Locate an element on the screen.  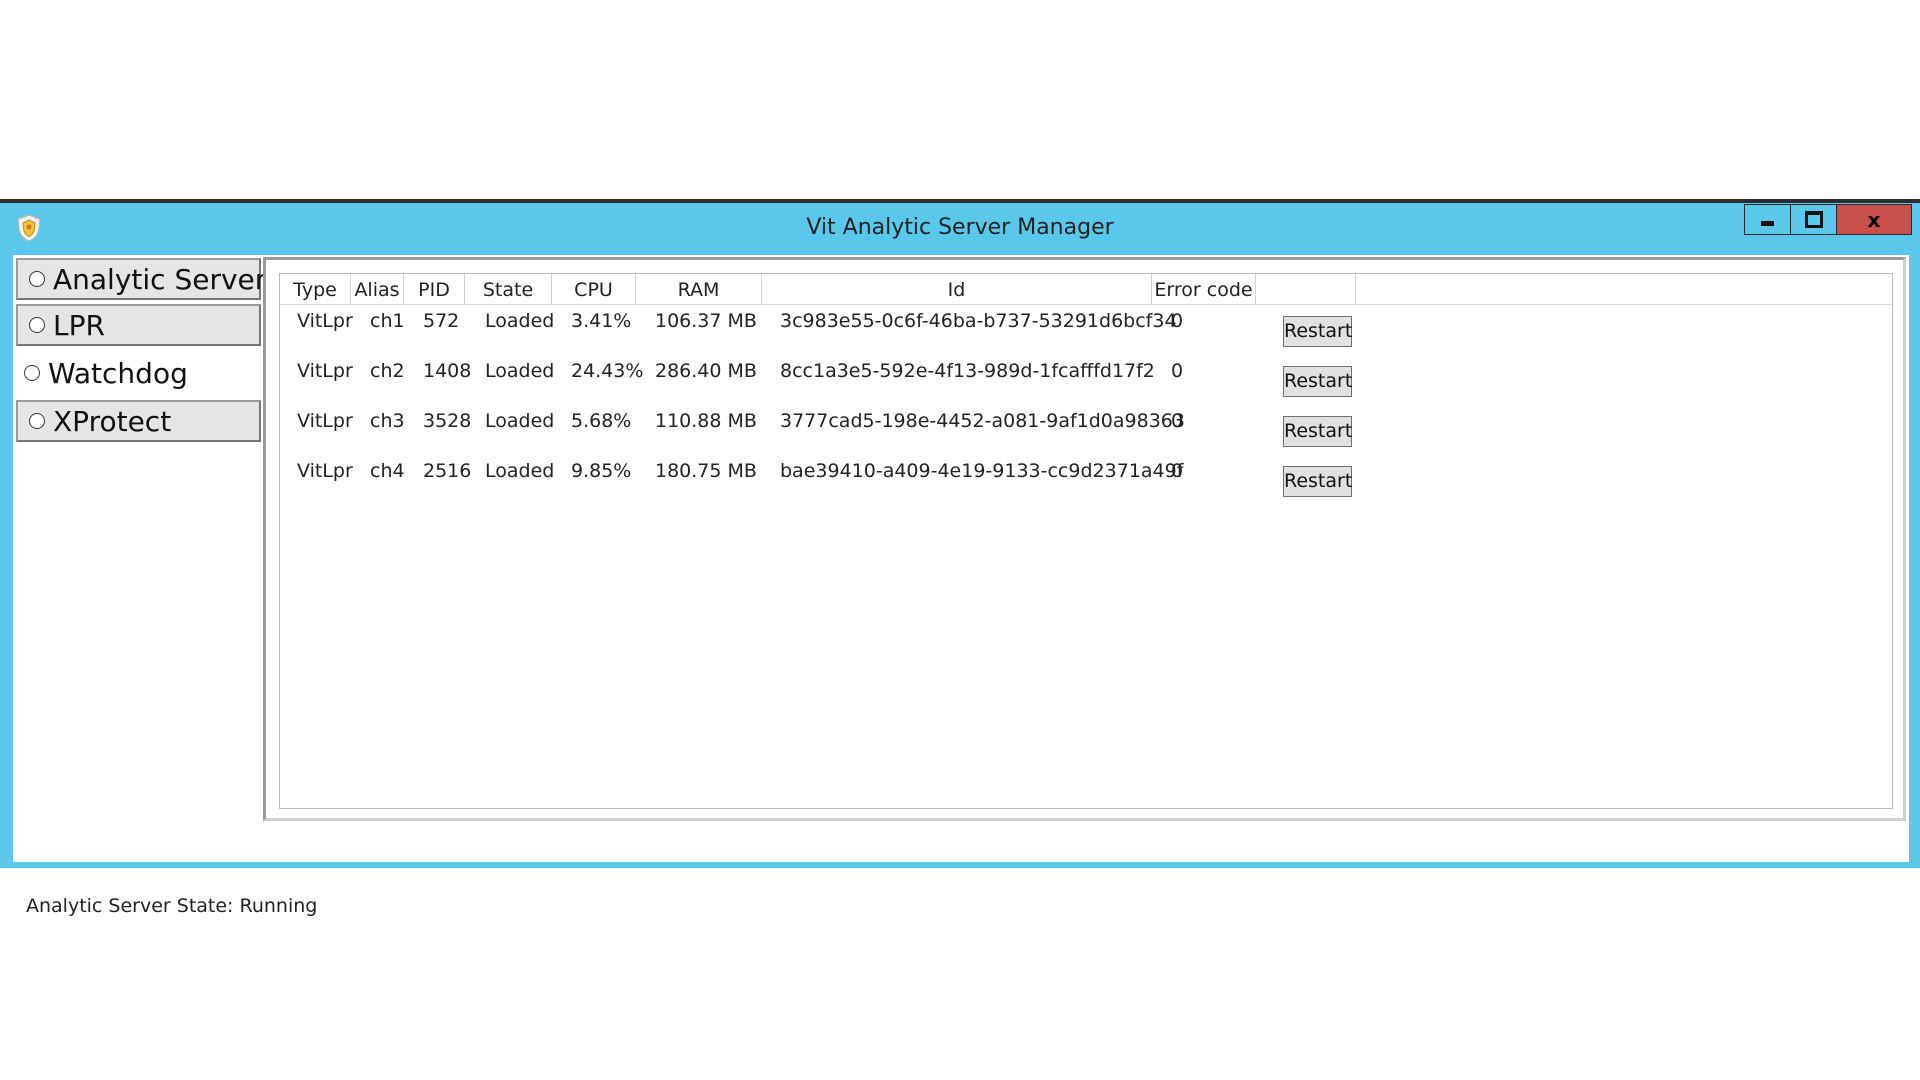
cell-ram: 286.40 MB is located at coordinates (706, 371).